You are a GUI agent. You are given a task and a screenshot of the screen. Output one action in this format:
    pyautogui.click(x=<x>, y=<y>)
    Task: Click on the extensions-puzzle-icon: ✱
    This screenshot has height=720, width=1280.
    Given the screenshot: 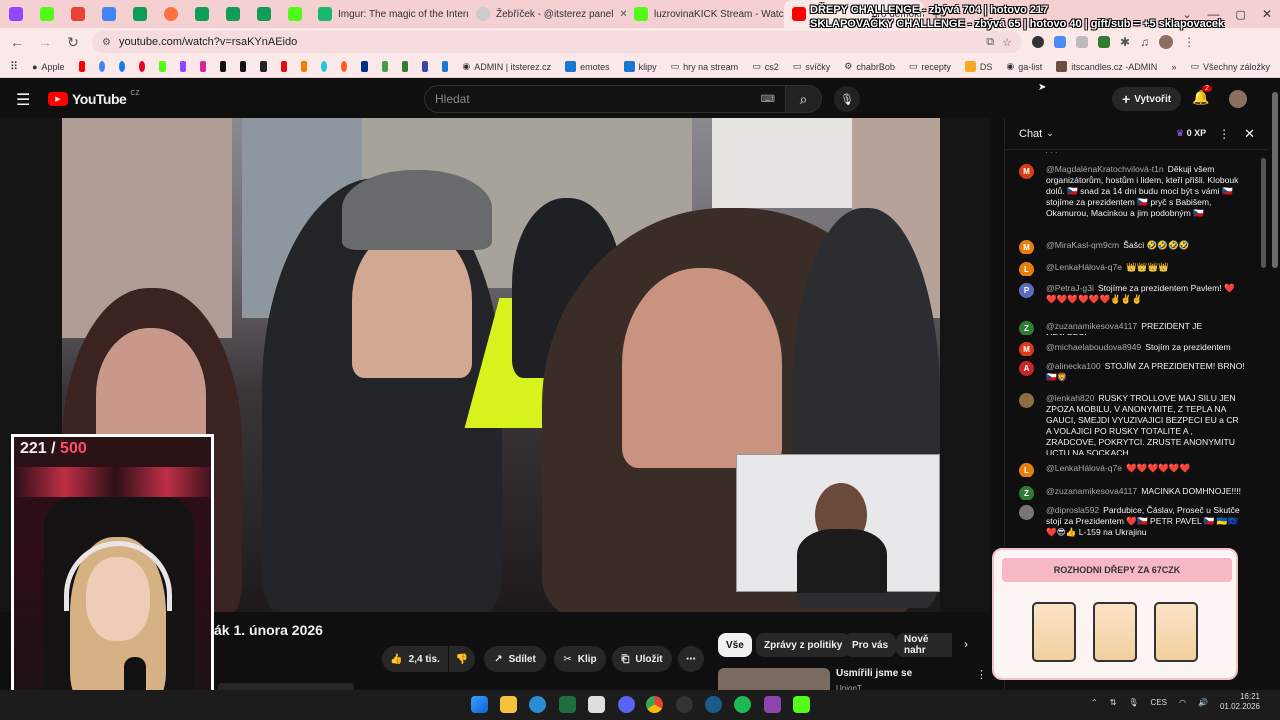 What is the action you would take?
    pyautogui.click(x=1125, y=42)
    